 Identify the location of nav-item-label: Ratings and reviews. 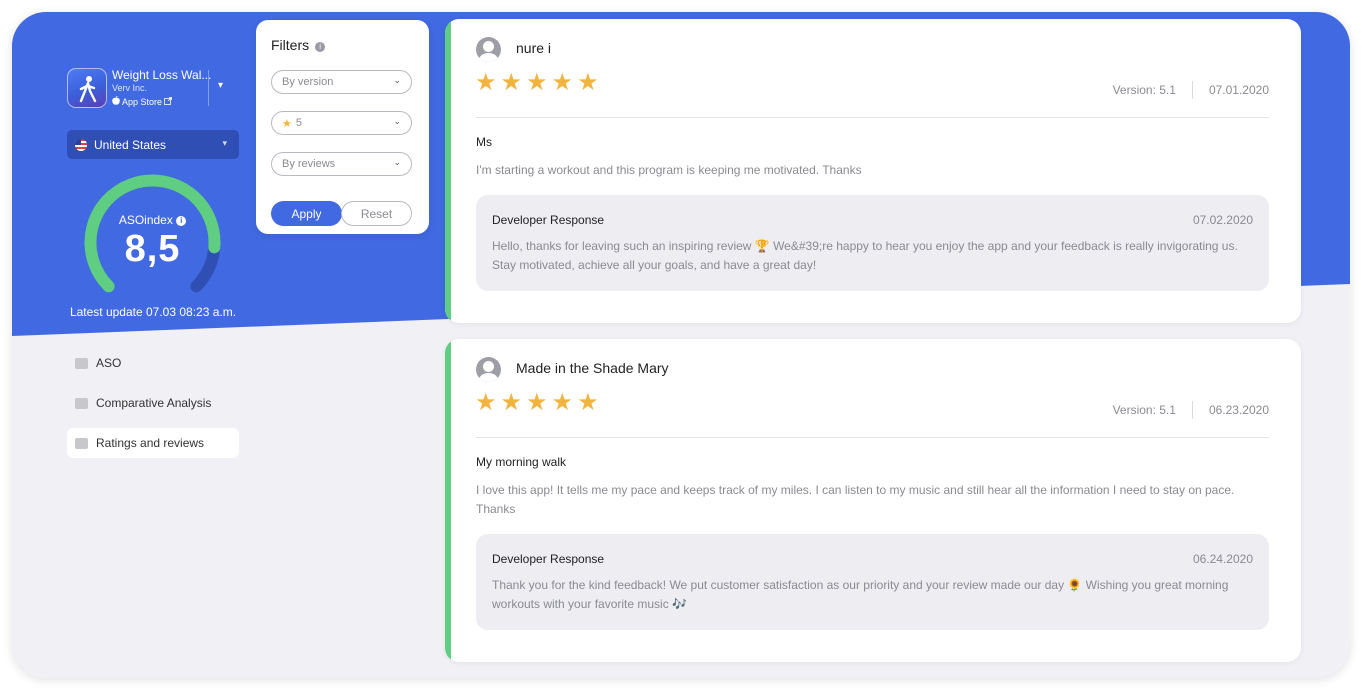
(150, 443).